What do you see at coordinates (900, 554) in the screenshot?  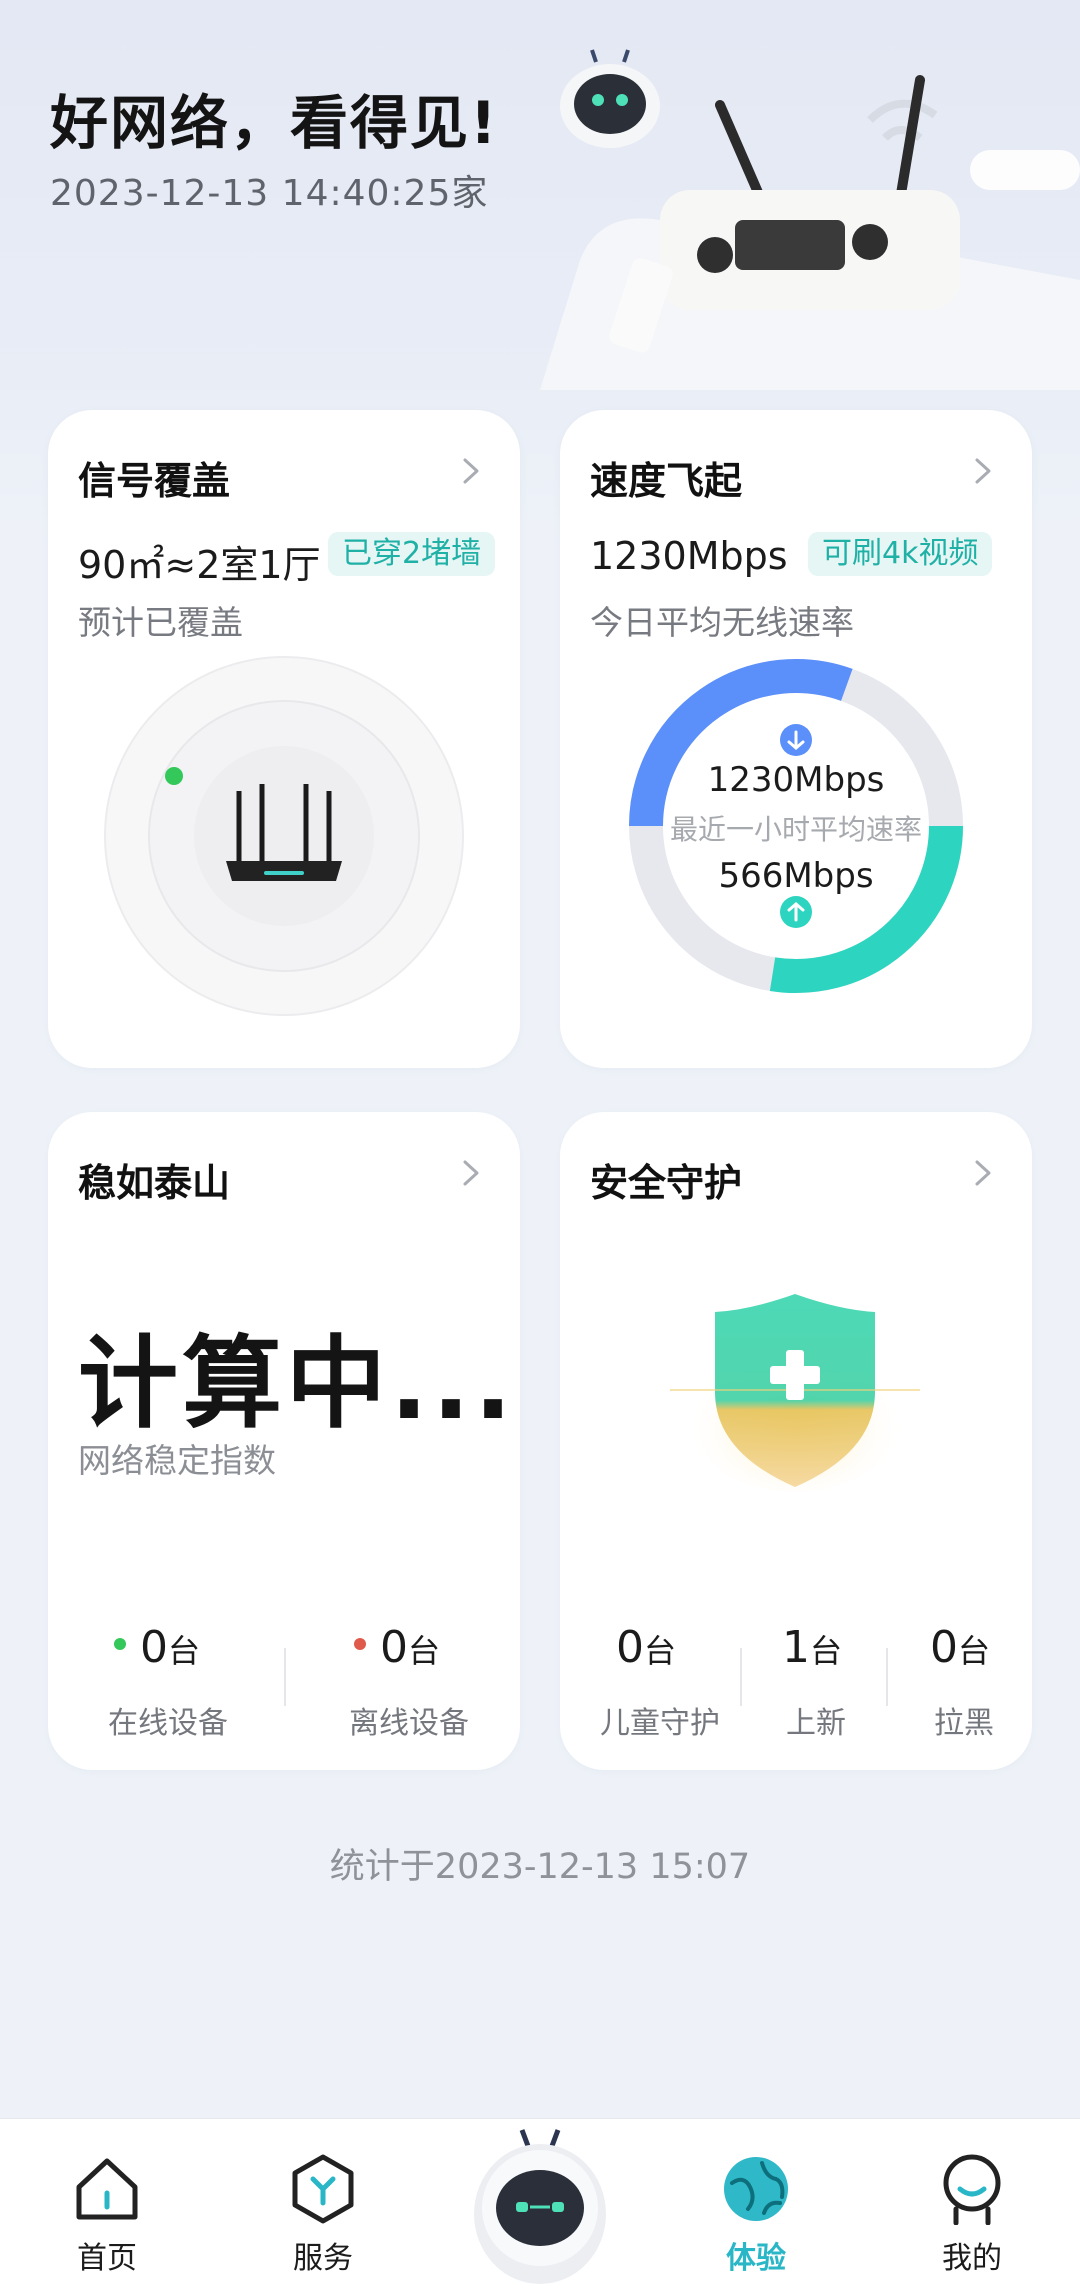 I see `speed-capability-badge: 可刷4k视频` at bounding box center [900, 554].